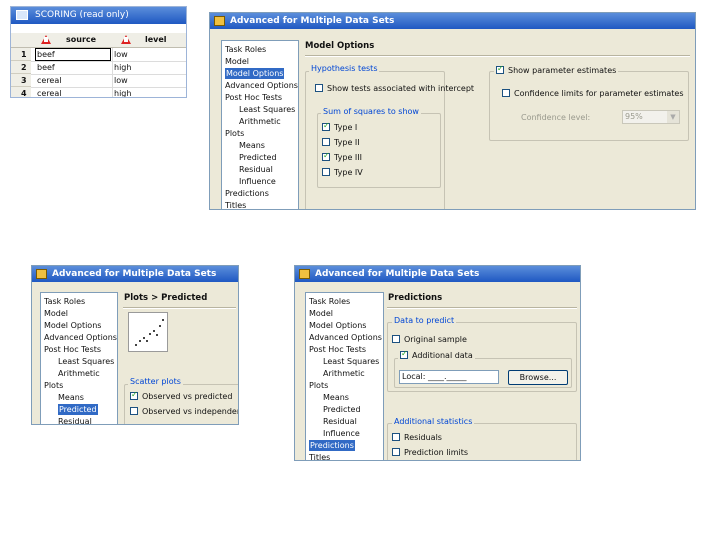 Image resolution: width=720 pixels, height=540 pixels. Describe the element at coordinates (341, 143) in the screenshot. I see `type-2-checkbox: Type II` at that location.